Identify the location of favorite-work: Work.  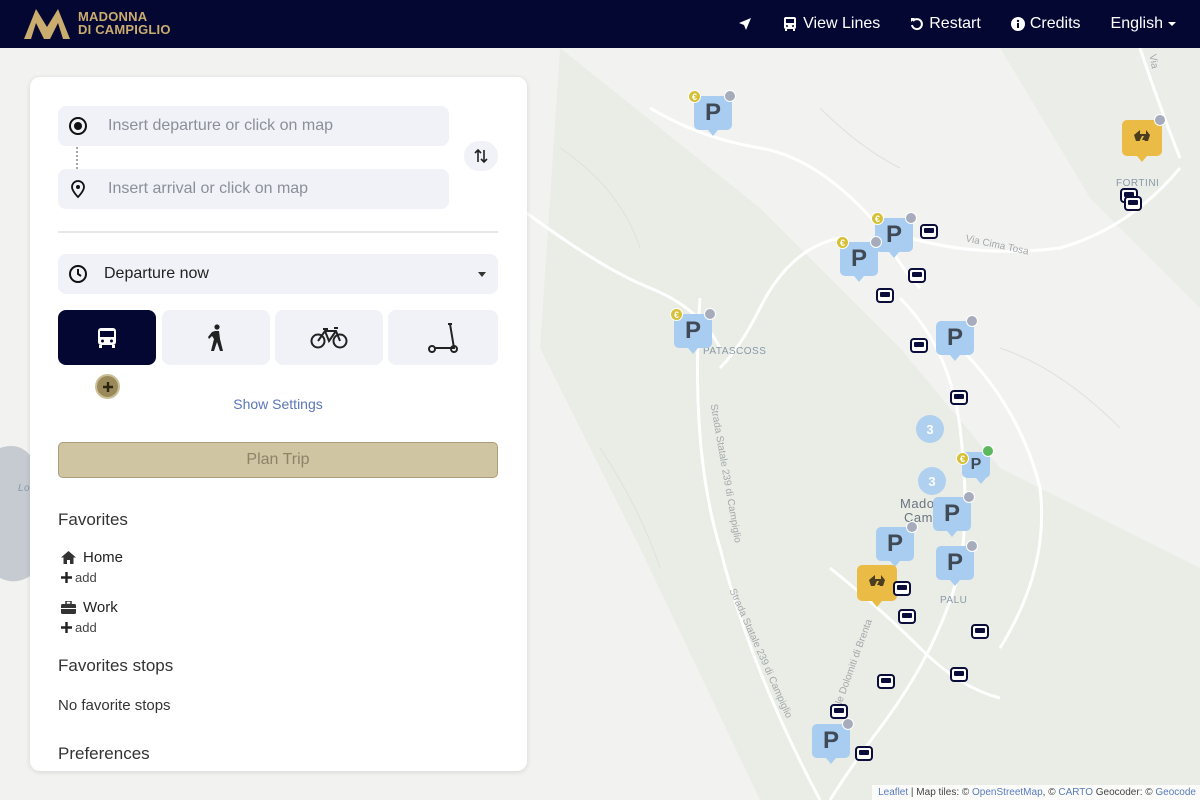
(89, 607).